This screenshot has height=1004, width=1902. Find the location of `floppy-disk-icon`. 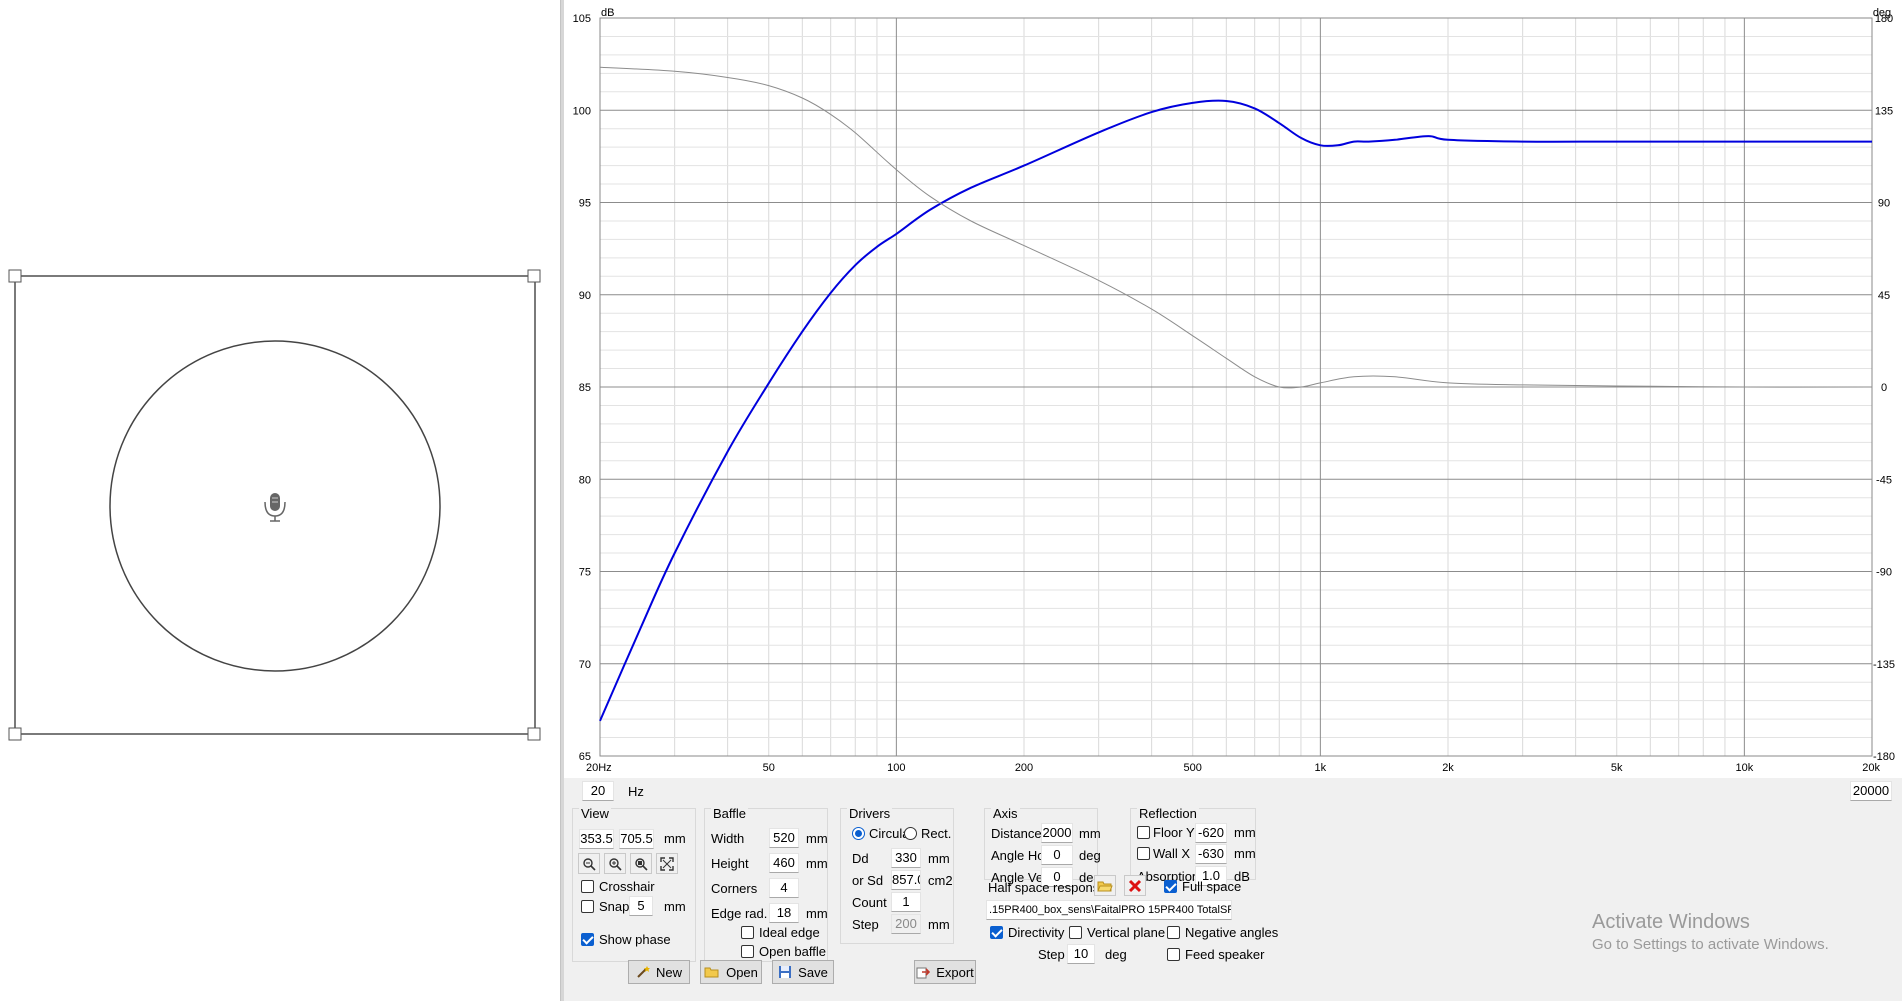

floppy-disk-icon is located at coordinates (785, 972).